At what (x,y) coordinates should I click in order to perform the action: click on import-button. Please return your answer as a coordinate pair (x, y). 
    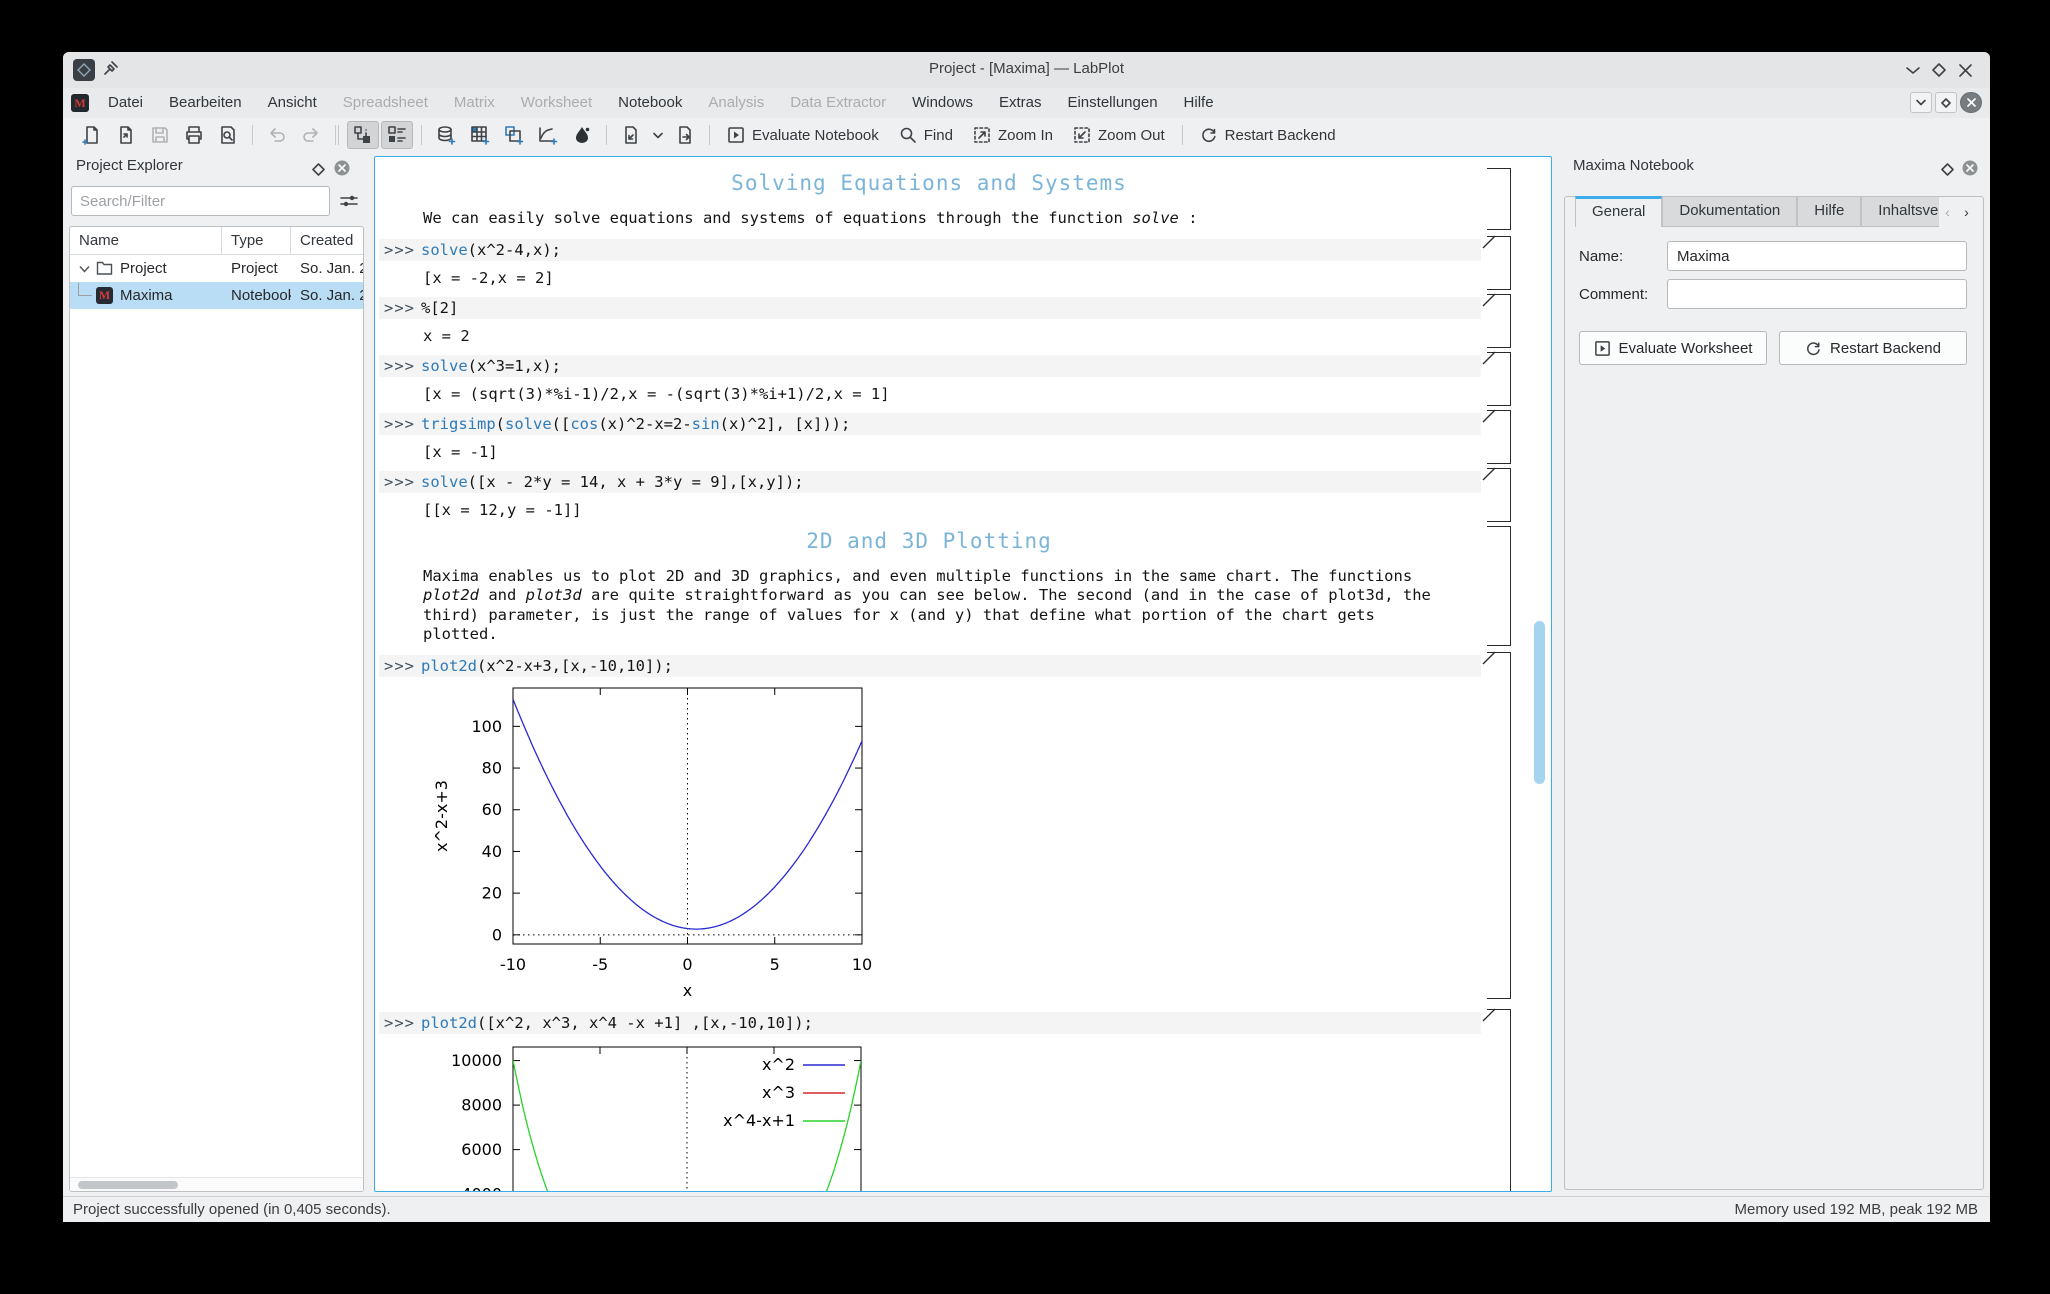
    Looking at the image, I should click on (631, 135).